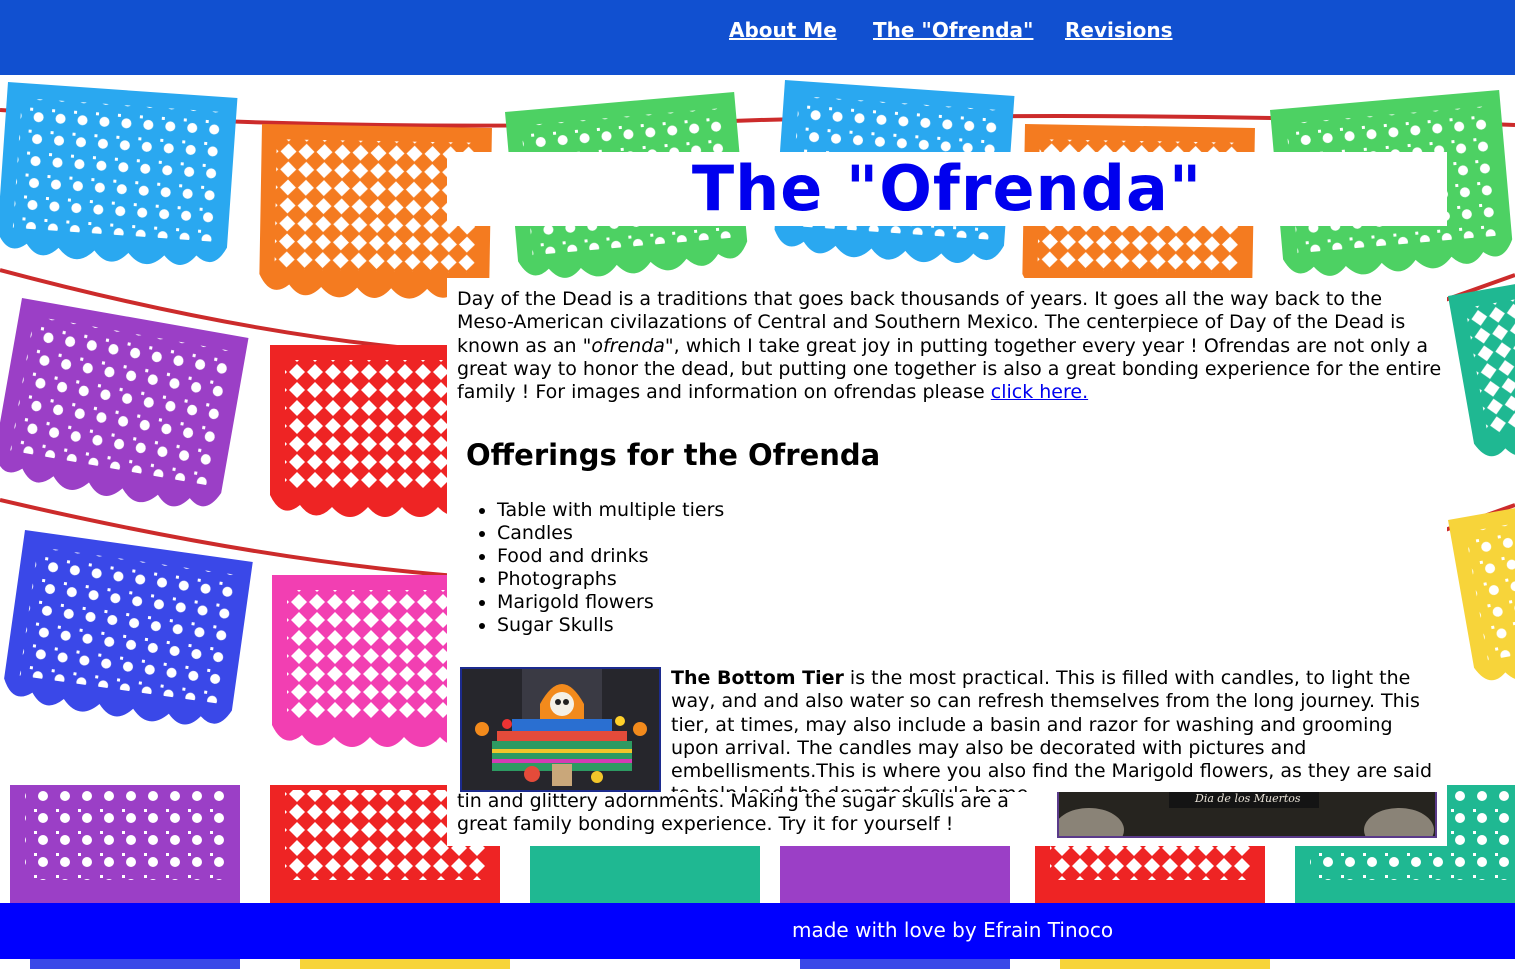  Describe the element at coordinates (783, 30) in the screenshot. I see `nav-link-about-me: About Me` at that location.